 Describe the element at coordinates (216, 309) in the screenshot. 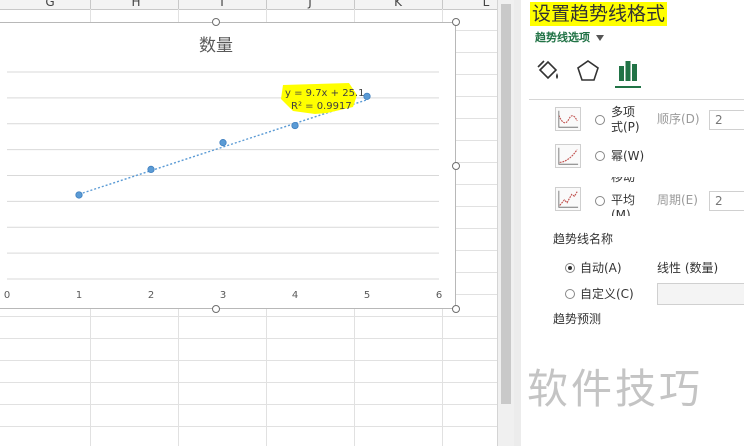

I see `resize-handle-bottom` at that location.